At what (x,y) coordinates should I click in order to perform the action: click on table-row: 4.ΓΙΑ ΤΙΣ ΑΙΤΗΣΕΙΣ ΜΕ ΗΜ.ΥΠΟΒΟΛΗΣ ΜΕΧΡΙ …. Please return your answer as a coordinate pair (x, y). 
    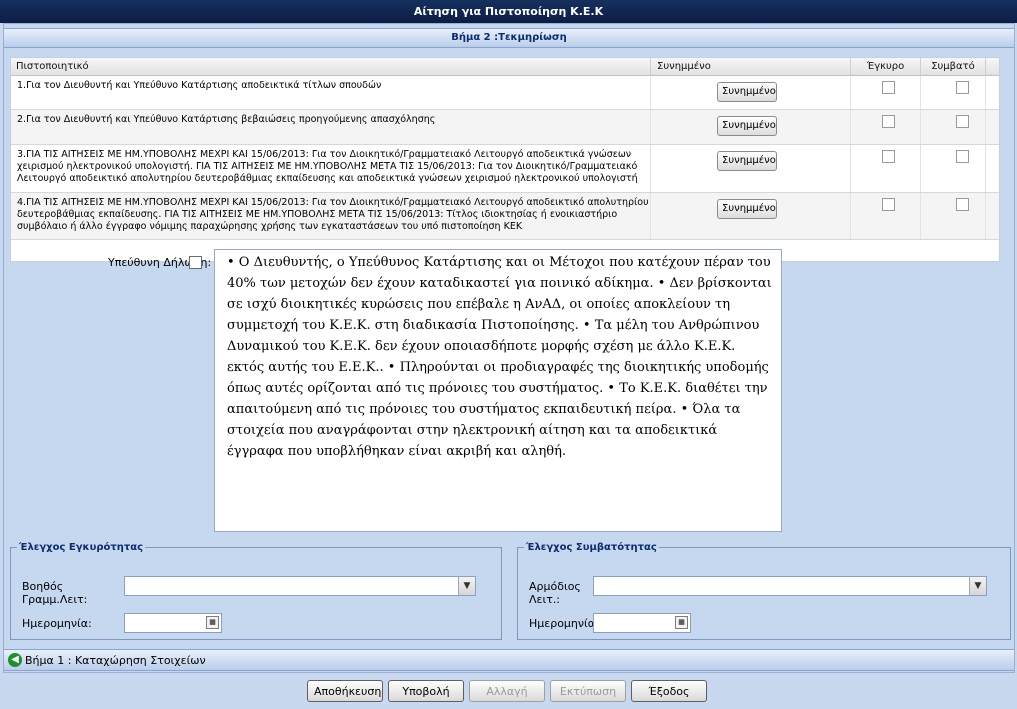
    Looking at the image, I should click on (505, 216).